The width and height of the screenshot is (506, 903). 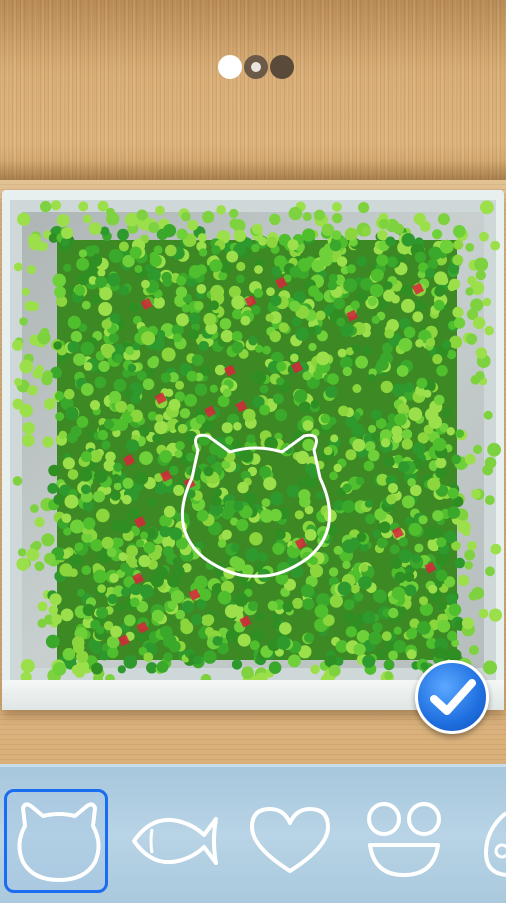 I want to click on progress-dot-done, so click(x=230, y=67).